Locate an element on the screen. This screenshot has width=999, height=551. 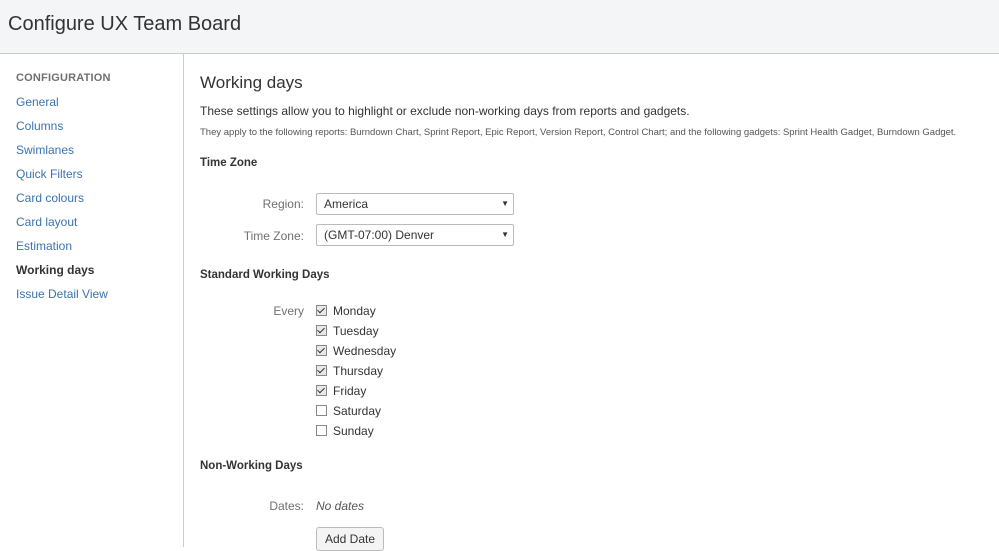
time-zone-value: (GMT-07:00) Denver is located at coordinates (379, 235).